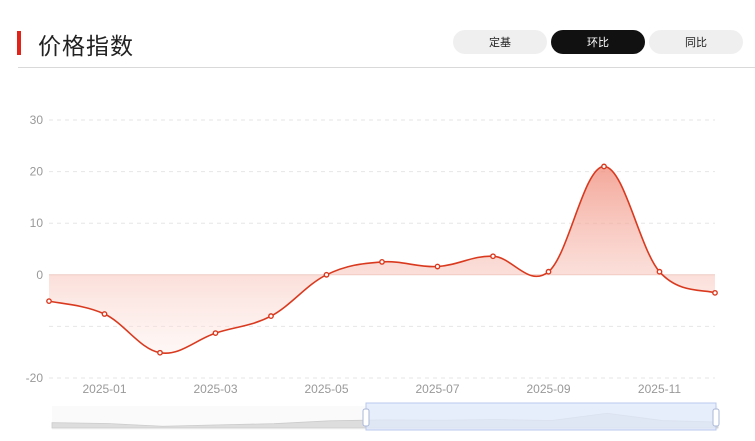 The height and width of the screenshot is (441, 755). I want to click on zoom-window, so click(541, 416).